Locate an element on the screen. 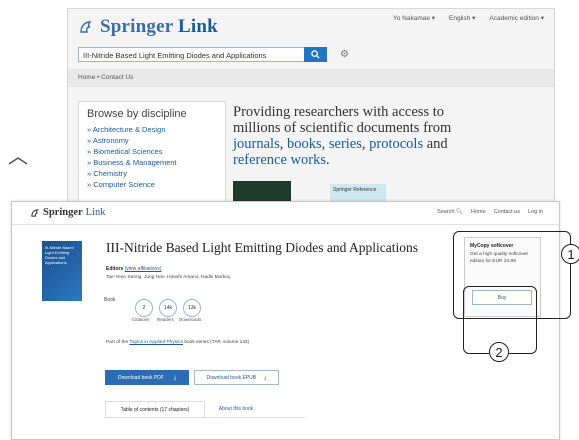 This screenshot has height=440, width=579. nav-home: Home is located at coordinates (478, 212).